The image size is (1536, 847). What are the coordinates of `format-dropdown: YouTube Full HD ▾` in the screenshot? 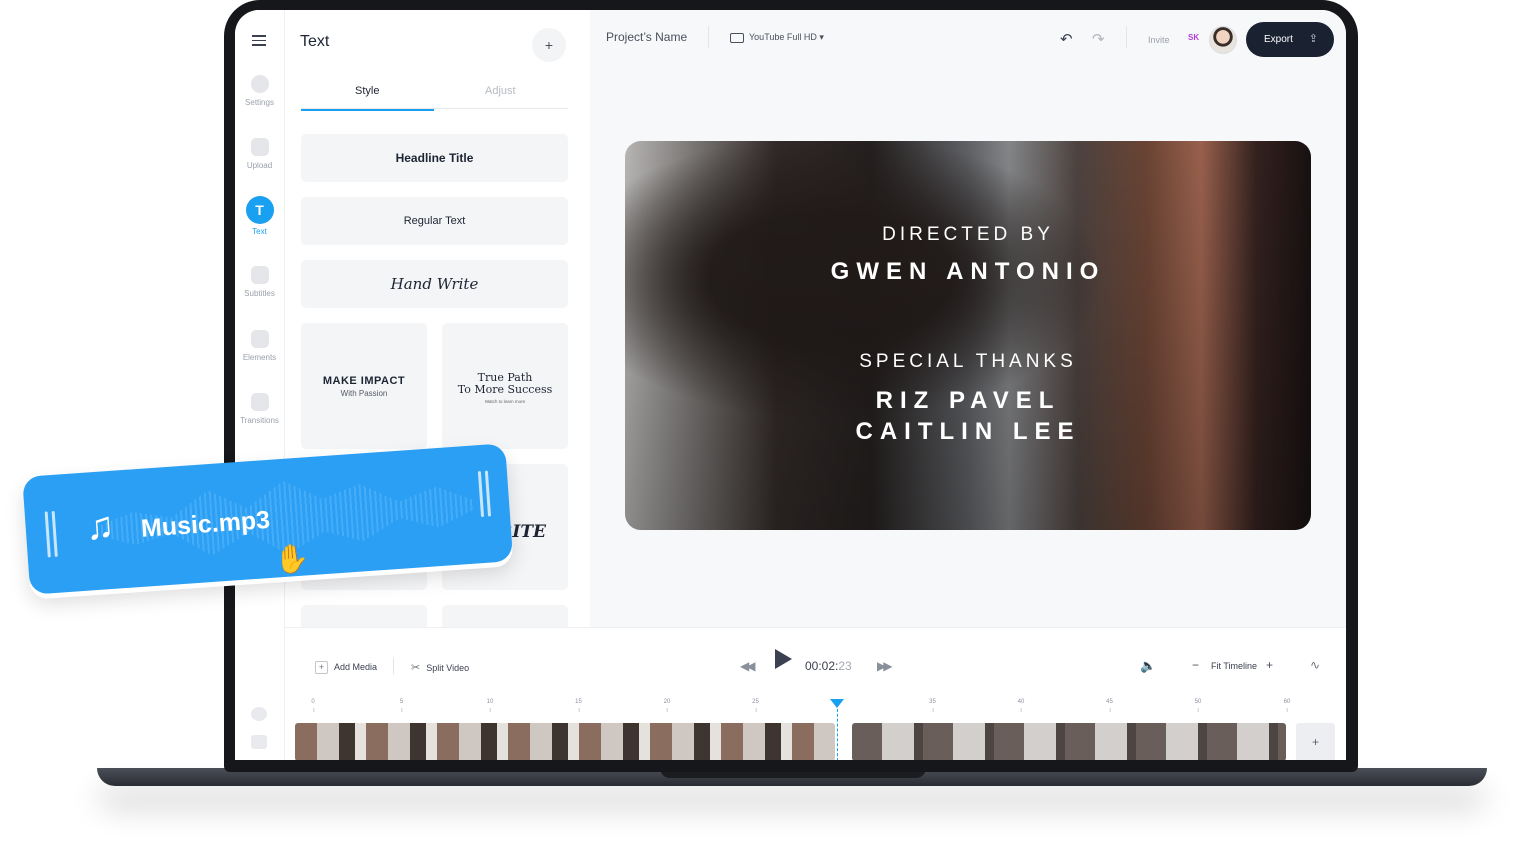 It's located at (777, 37).